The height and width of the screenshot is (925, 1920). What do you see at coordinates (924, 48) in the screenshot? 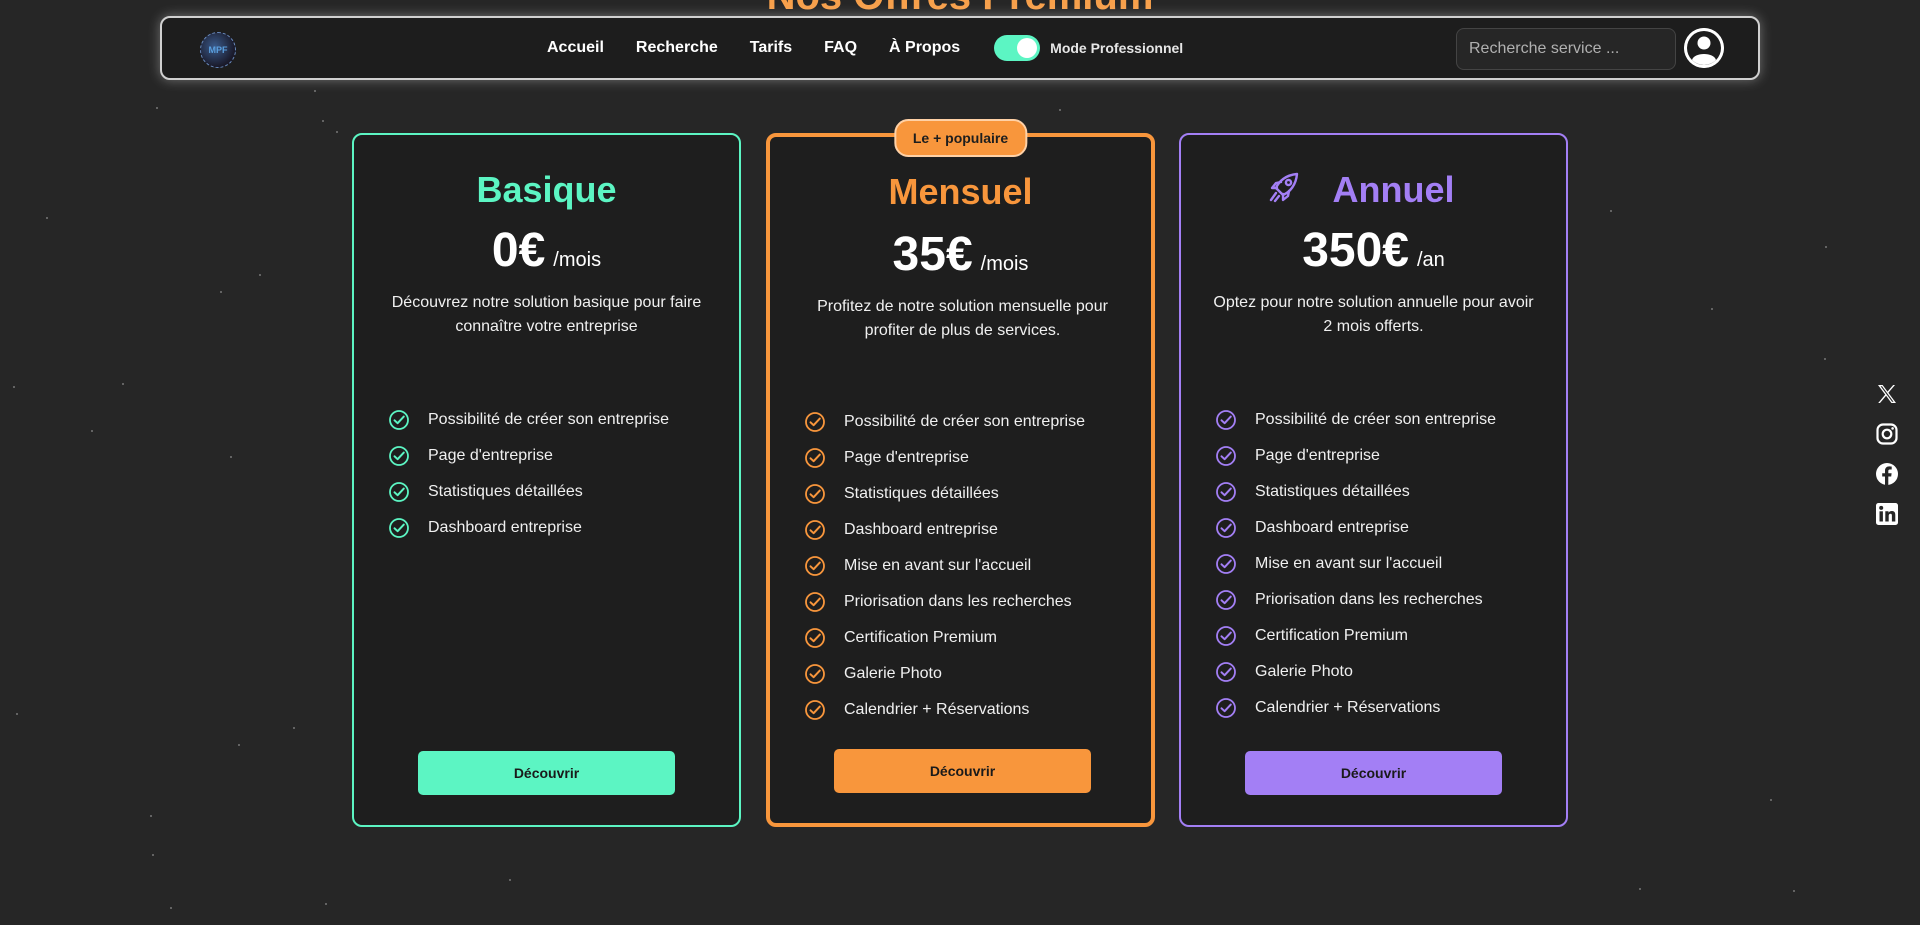
I see `nav-link-a-propos: À Propos` at bounding box center [924, 48].